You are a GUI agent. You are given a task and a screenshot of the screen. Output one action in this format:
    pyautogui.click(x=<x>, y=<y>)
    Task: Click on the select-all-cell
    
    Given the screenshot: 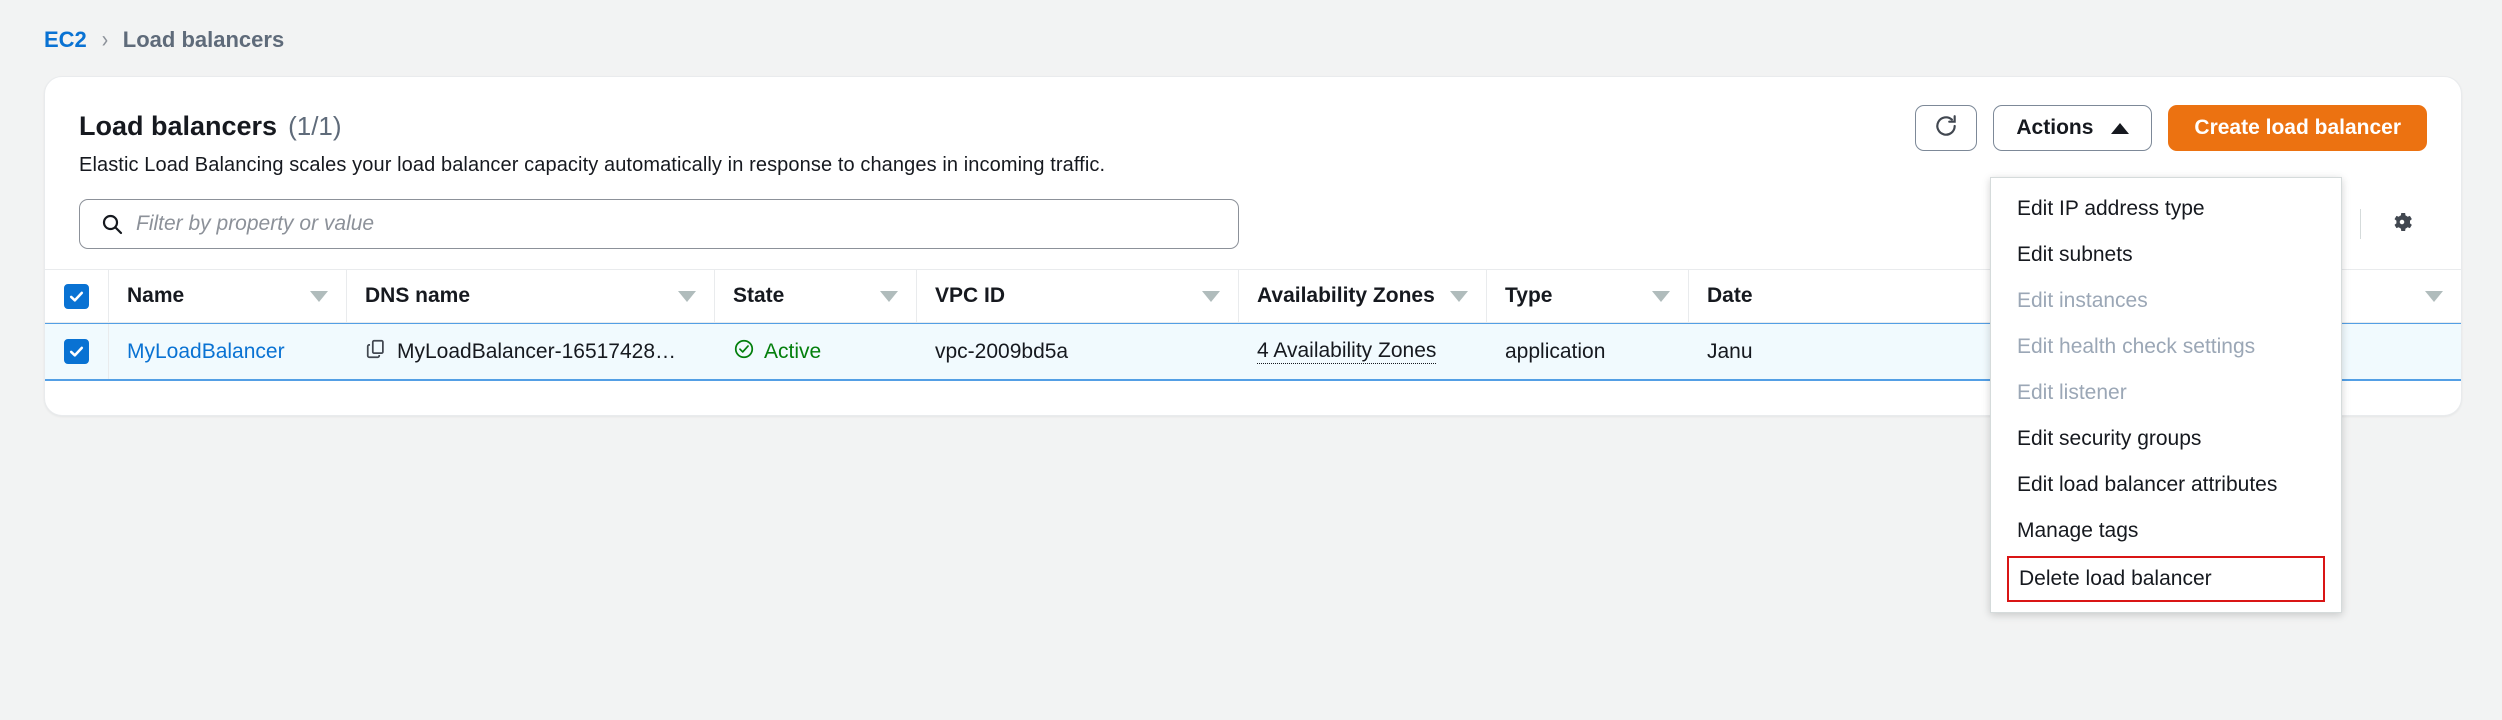 What is the action you would take?
    pyautogui.click(x=77, y=296)
    